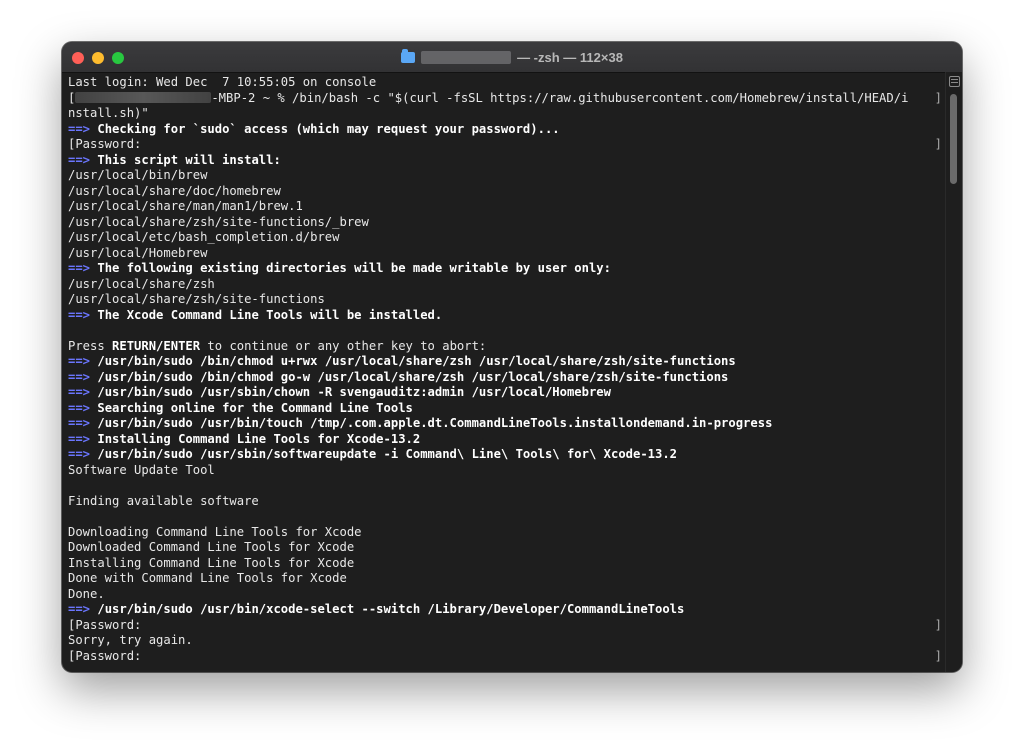 This screenshot has width=1024, height=755. What do you see at coordinates (506, 238) in the screenshot?
I see `terminal-line: /usr/local/etc/bash_completion.d/brew` at bounding box center [506, 238].